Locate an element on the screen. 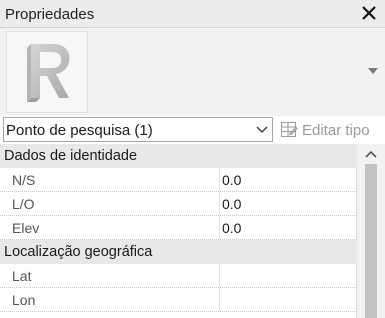 The height and width of the screenshot is (318, 385). panel-title: Propriedades is located at coordinates (50, 14).